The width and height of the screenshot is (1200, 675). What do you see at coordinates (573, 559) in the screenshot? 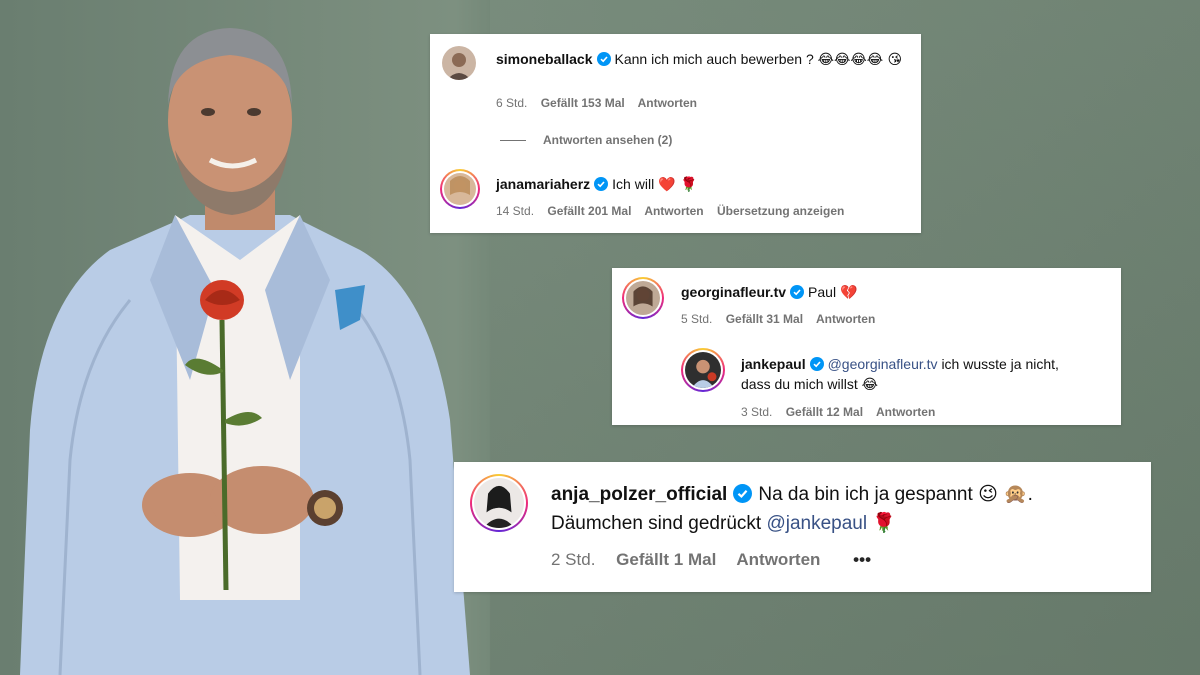
I see `comment-time: 2 Std.` at bounding box center [573, 559].